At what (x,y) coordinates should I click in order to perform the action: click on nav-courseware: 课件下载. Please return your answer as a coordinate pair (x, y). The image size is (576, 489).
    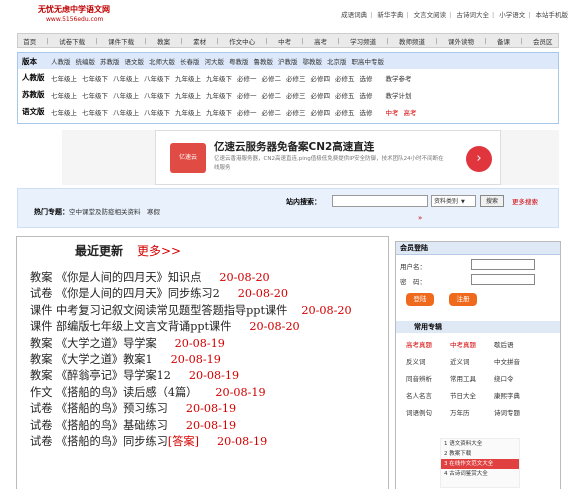
    Looking at the image, I should click on (121, 41).